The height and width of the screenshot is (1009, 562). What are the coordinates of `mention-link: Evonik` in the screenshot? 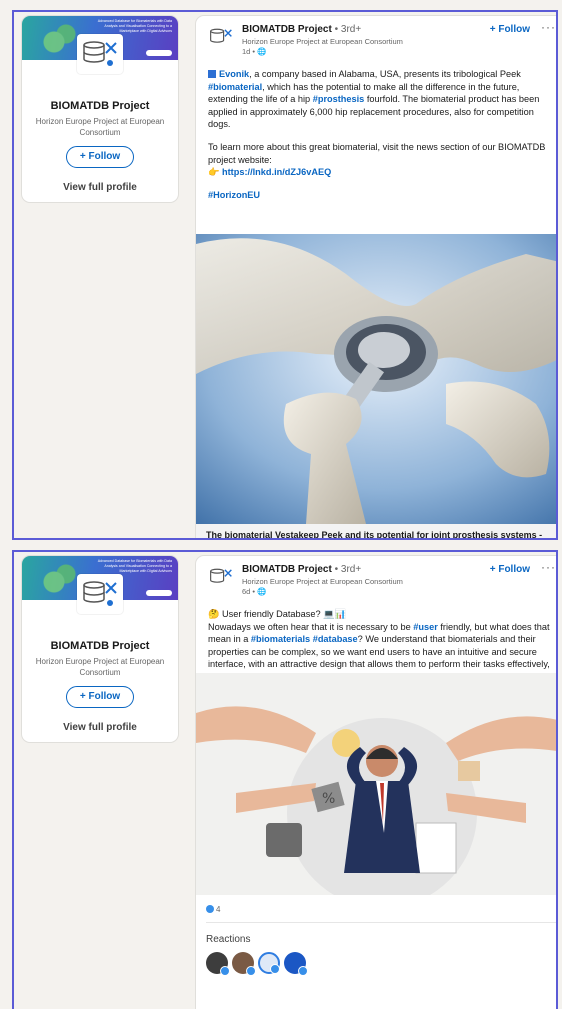 It's located at (234, 74).